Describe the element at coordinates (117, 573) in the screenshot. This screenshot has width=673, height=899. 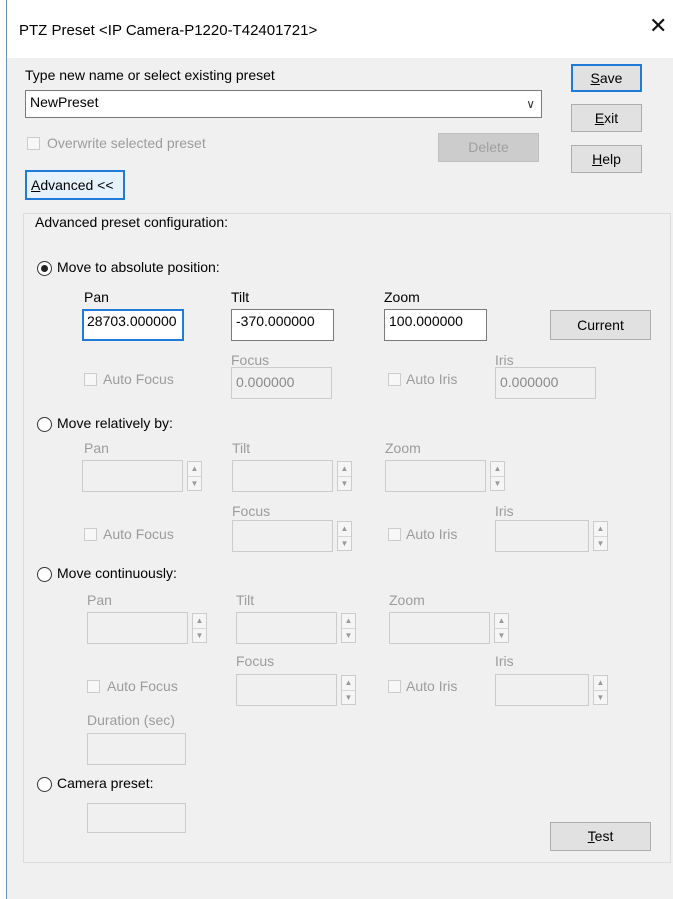
I see `continuous-move-label: Move continuously:` at that location.